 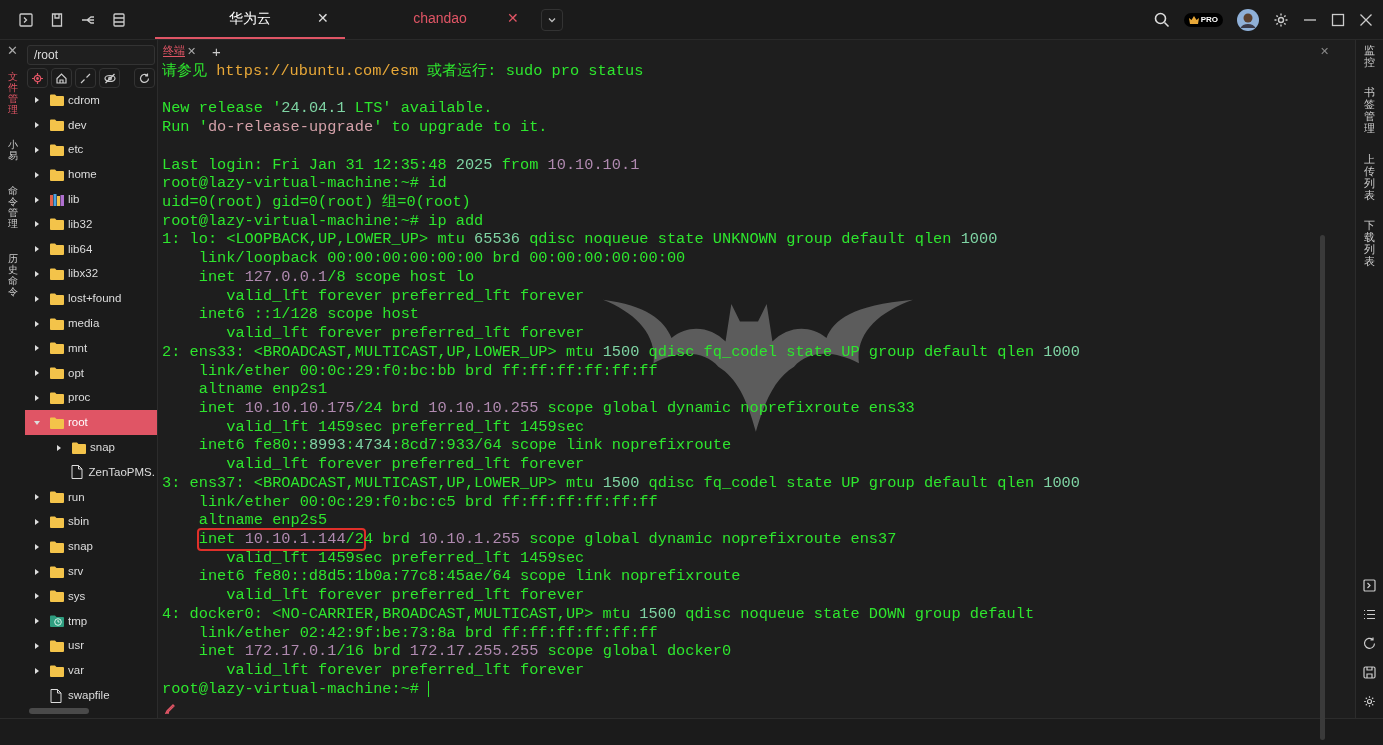 What do you see at coordinates (37, 422) in the screenshot?
I see `caret-down-icon` at bounding box center [37, 422].